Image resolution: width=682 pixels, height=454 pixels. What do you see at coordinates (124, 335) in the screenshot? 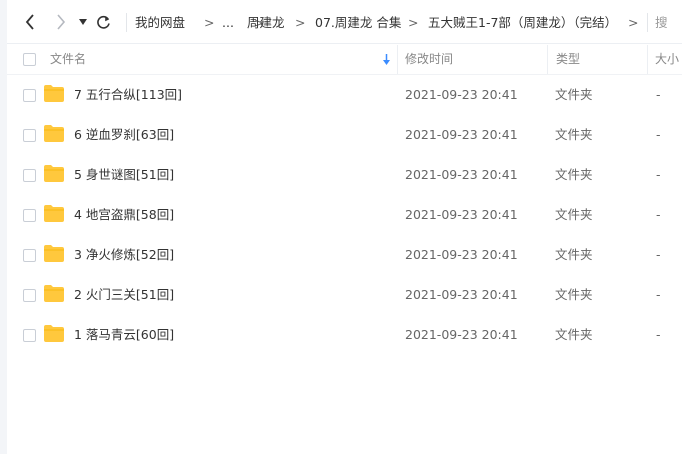
I see `file-name: 1 落马青云[60回]` at bounding box center [124, 335].